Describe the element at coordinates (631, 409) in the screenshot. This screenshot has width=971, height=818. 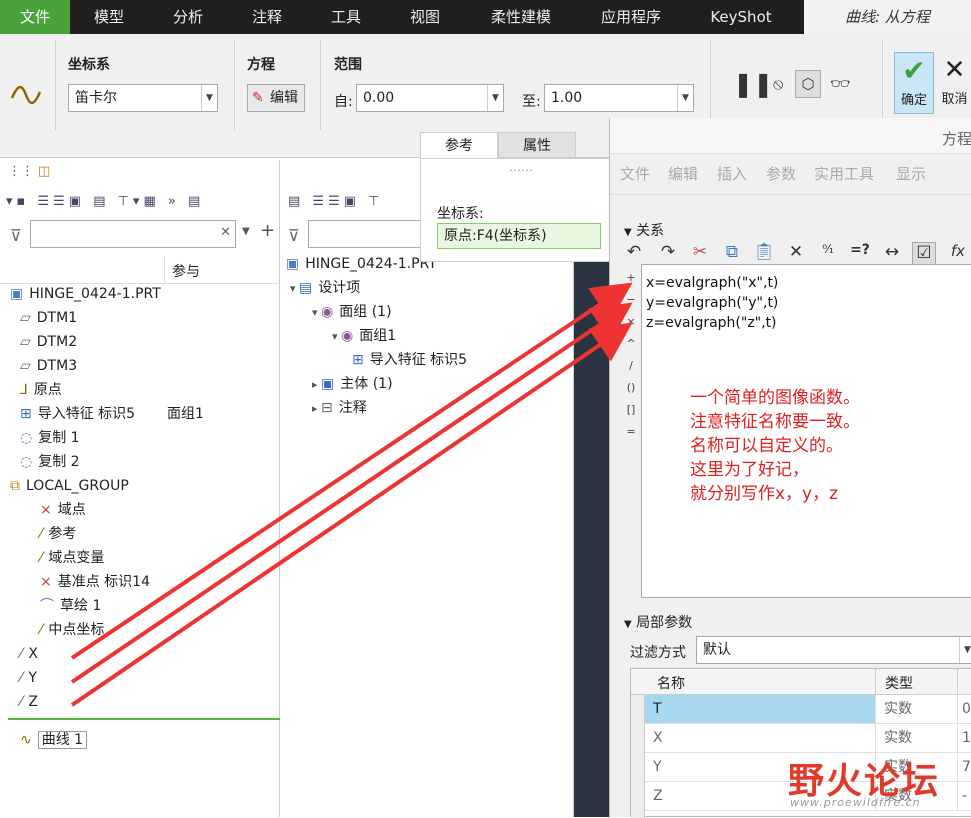
I see `brackets-symbol-icon: []` at that location.